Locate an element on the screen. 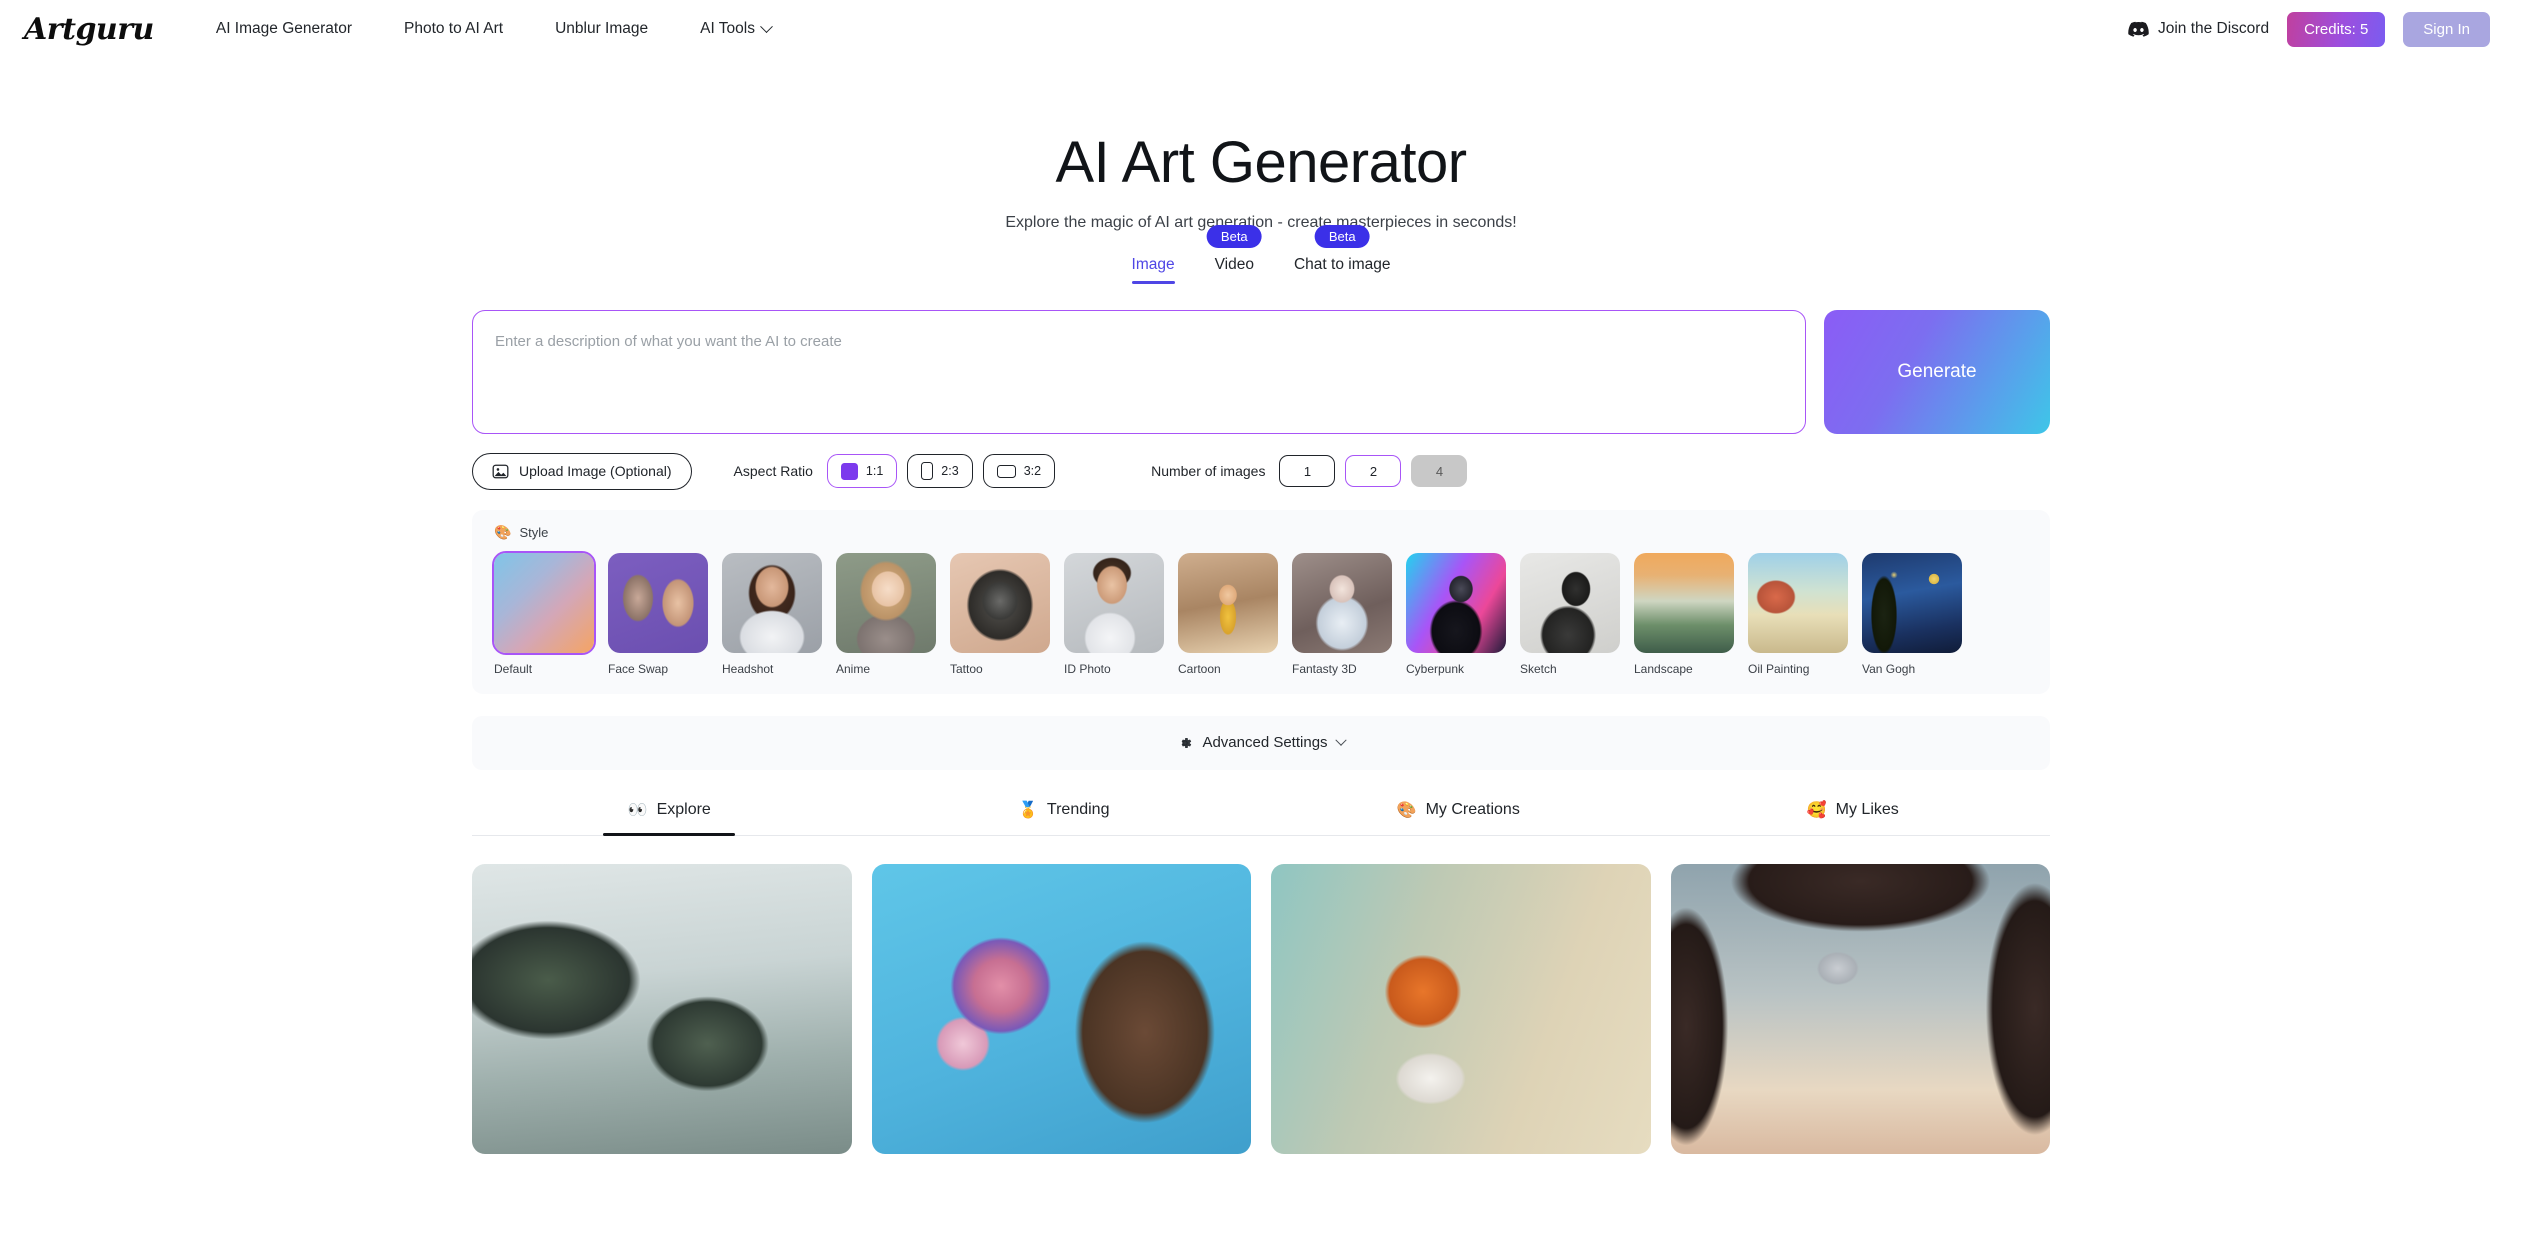 The width and height of the screenshot is (2522, 1242). gear-icon is located at coordinates (1187, 742).